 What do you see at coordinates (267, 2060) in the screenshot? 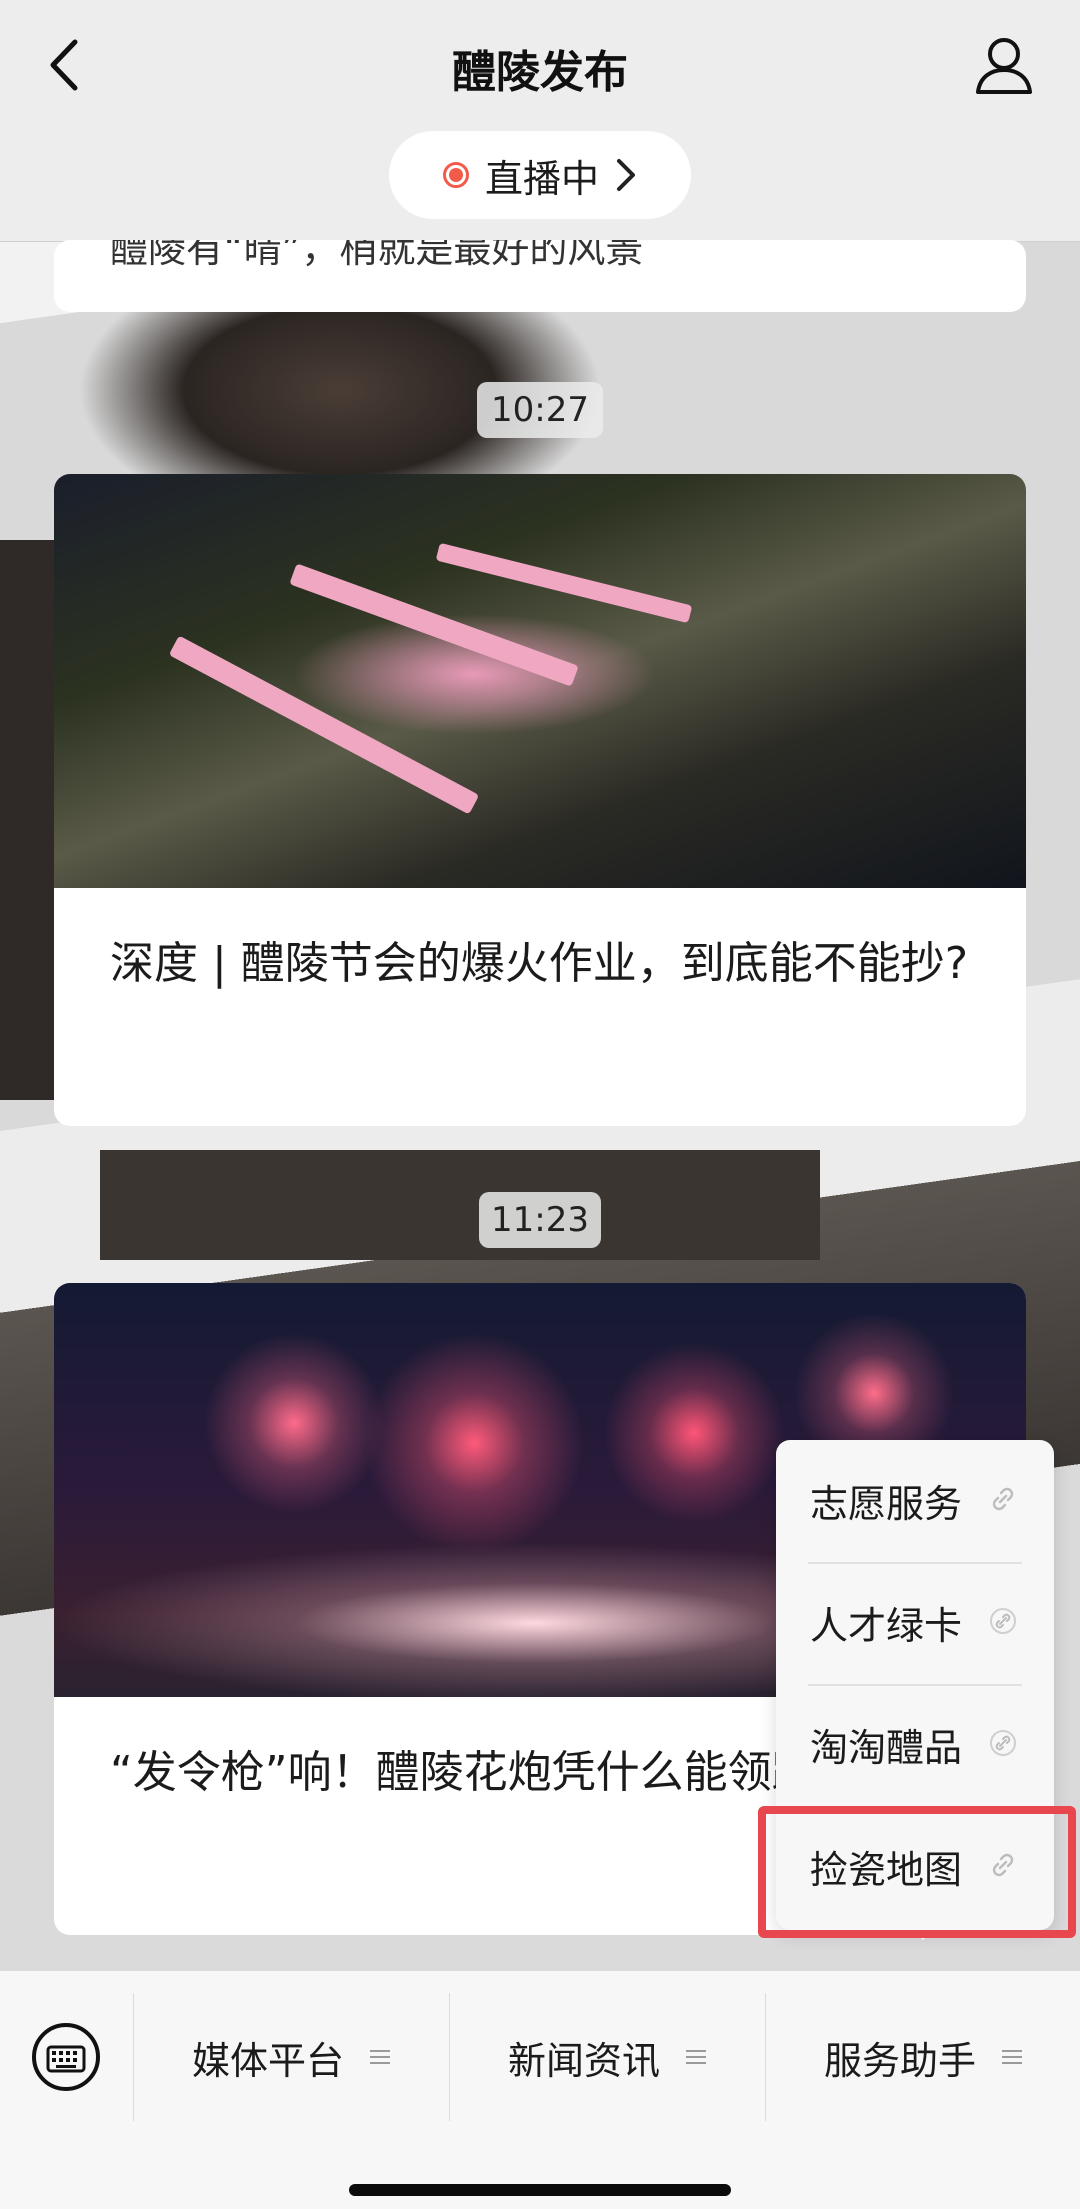
I see `tab-label: 媒体平台` at bounding box center [267, 2060].